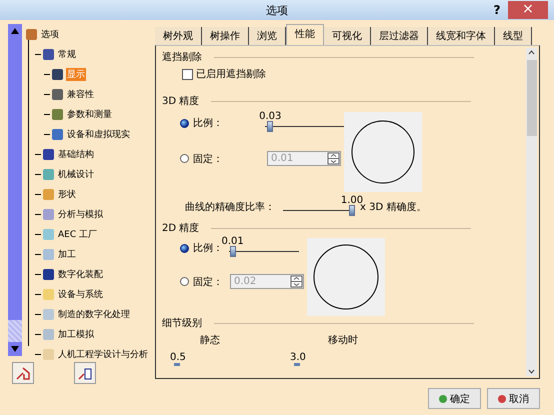 The height and width of the screenshot is (415, 554). What do you see at coordinates (305, 34) in the screenshot?
I see `tab: 性能` at bounding box center [305, 34].